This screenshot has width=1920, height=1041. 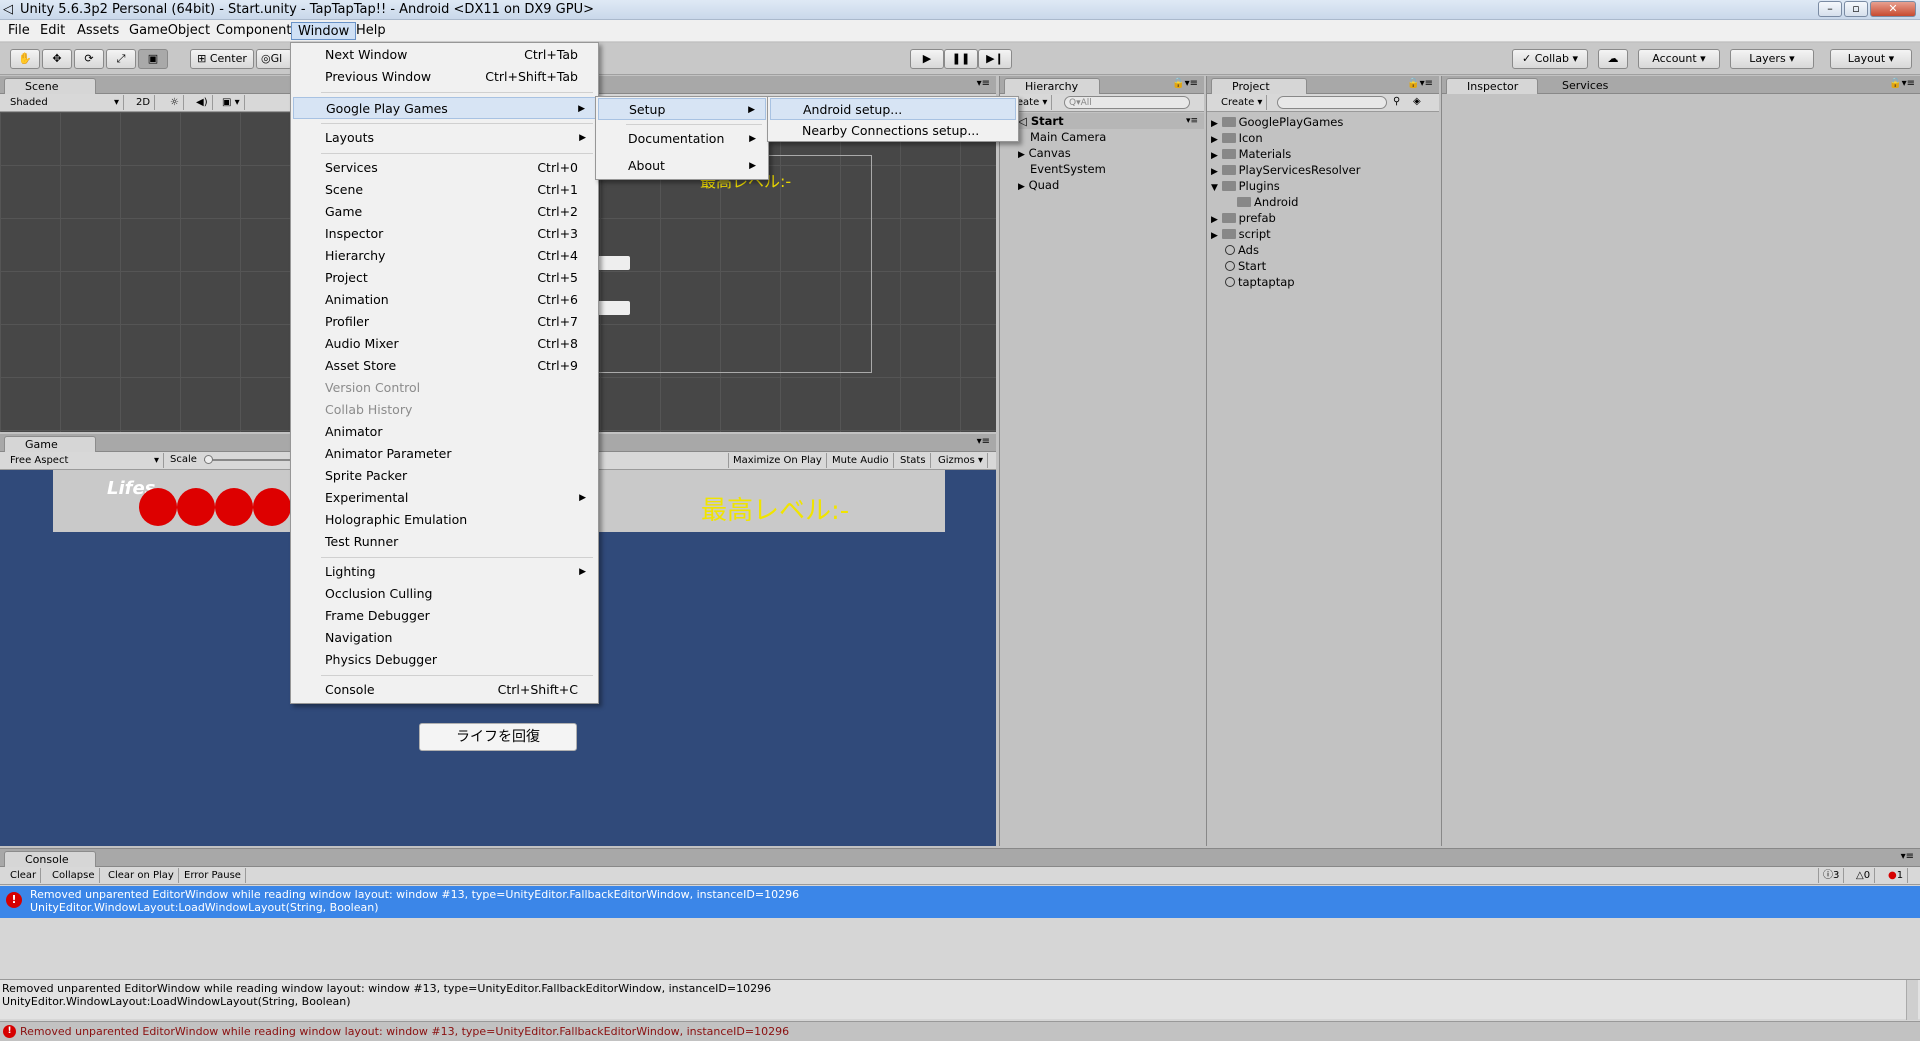 I want to click on menu-gameobject: GameObject, so click(x=169, y=31).